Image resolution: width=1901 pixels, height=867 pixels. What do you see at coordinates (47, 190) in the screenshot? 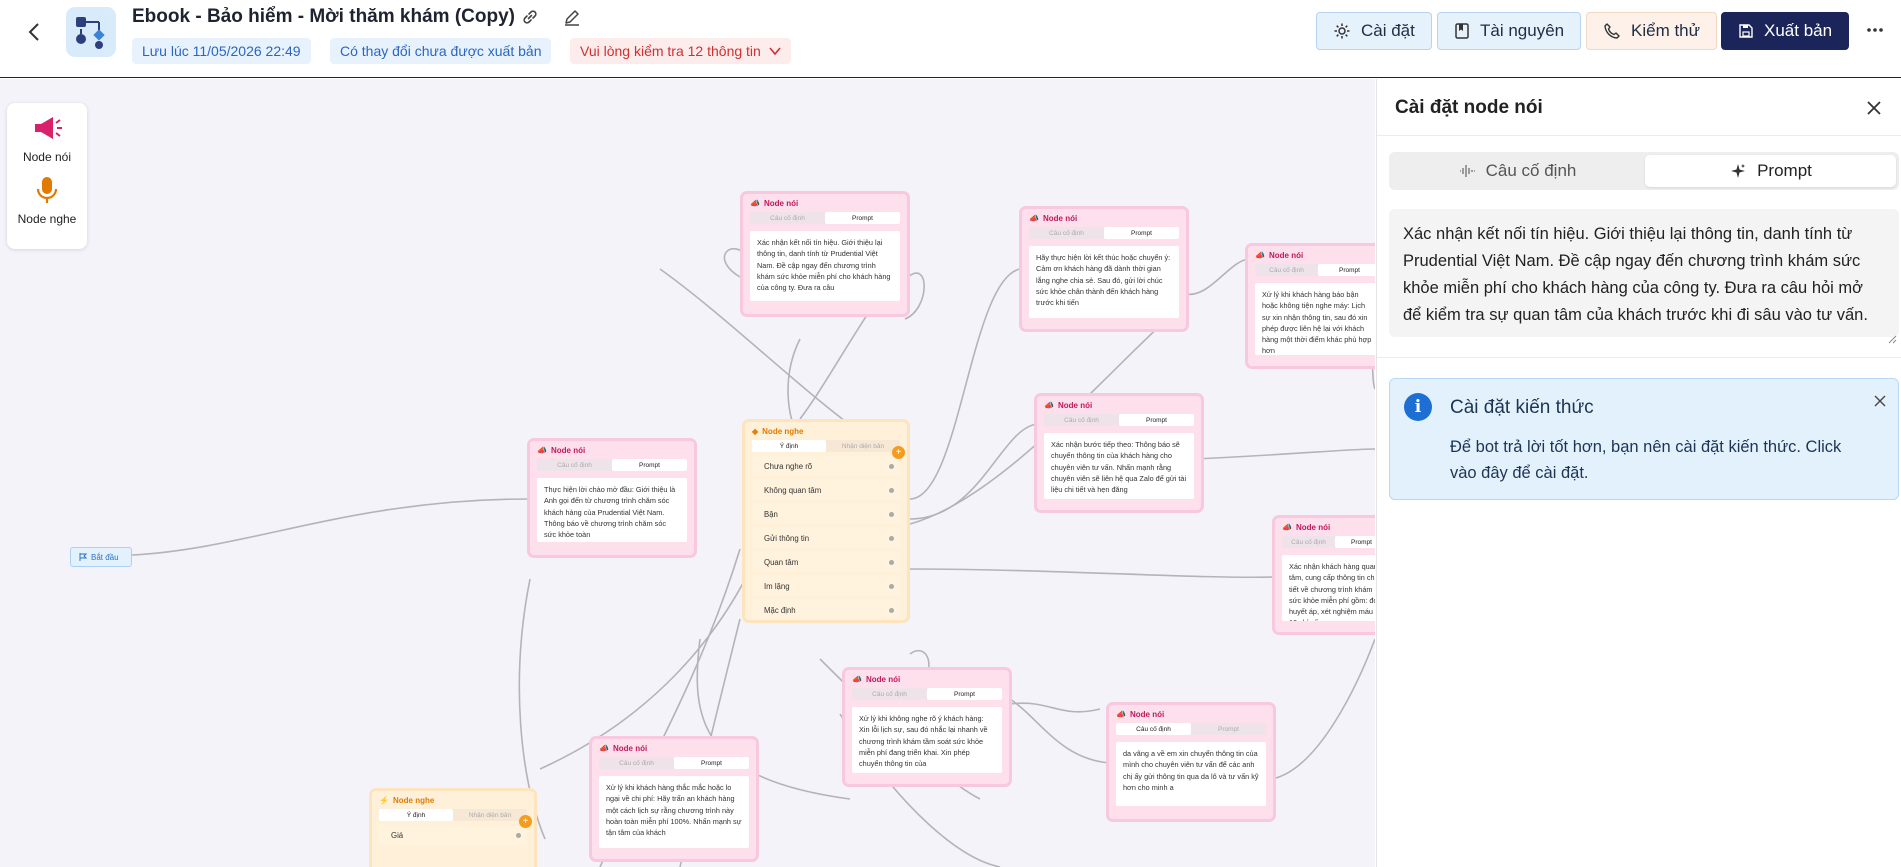
I see `microphone-icon` at bounding box center [47, 190].